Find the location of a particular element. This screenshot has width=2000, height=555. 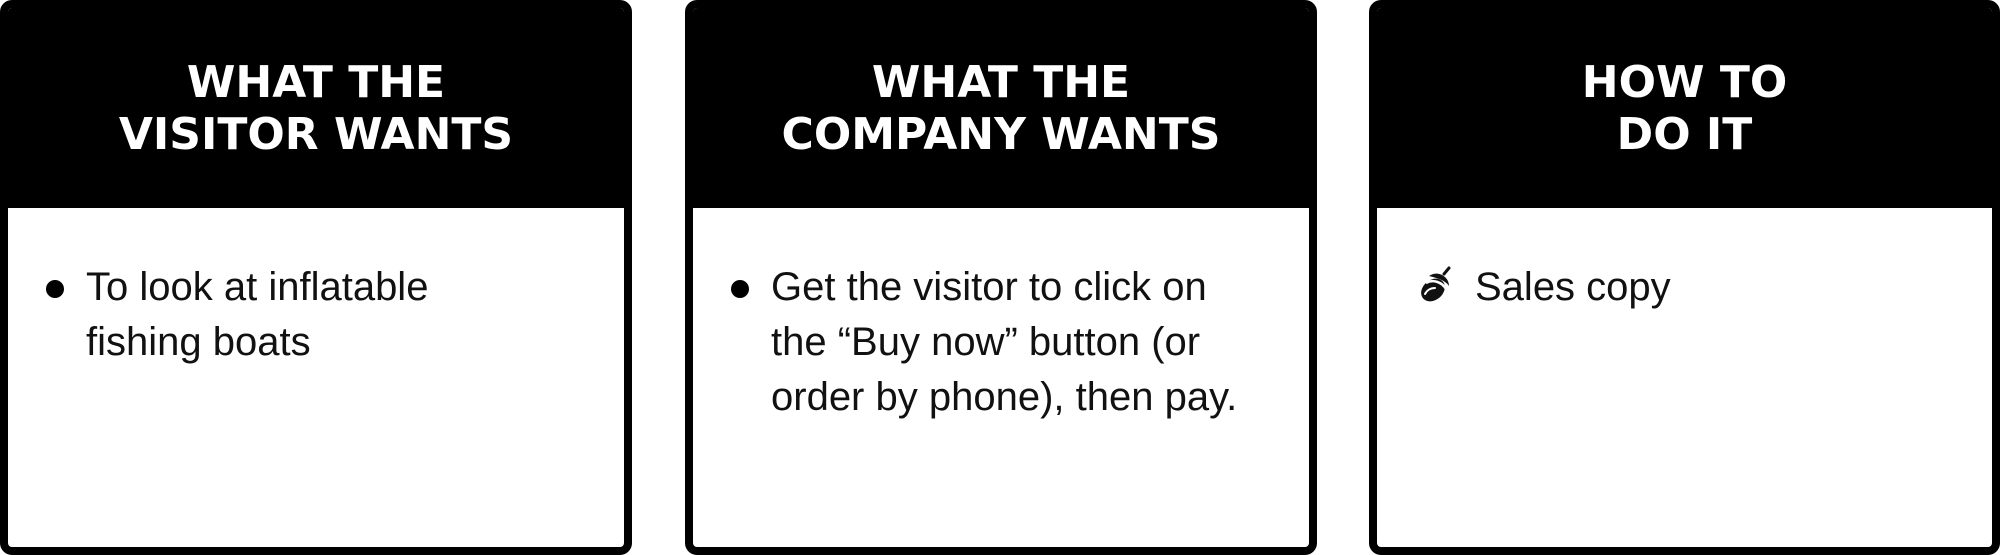

card-header: WHAT THE COMPANY WANTS is located at coordinates (1001, 108).